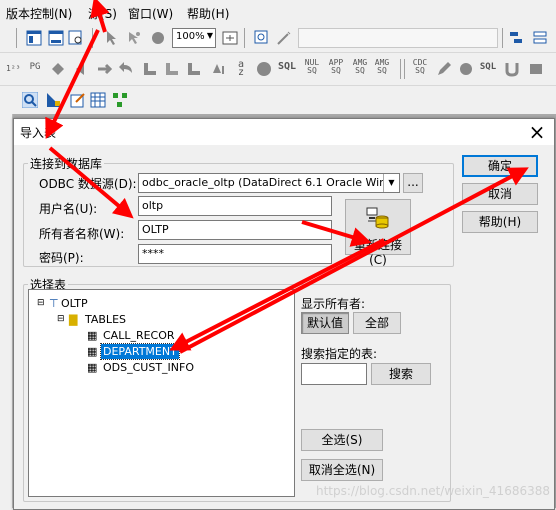  Describe the element at coordinates (39, 13) in the screenshot. I see `menu-version-control: 版本控制(N)` at that location.